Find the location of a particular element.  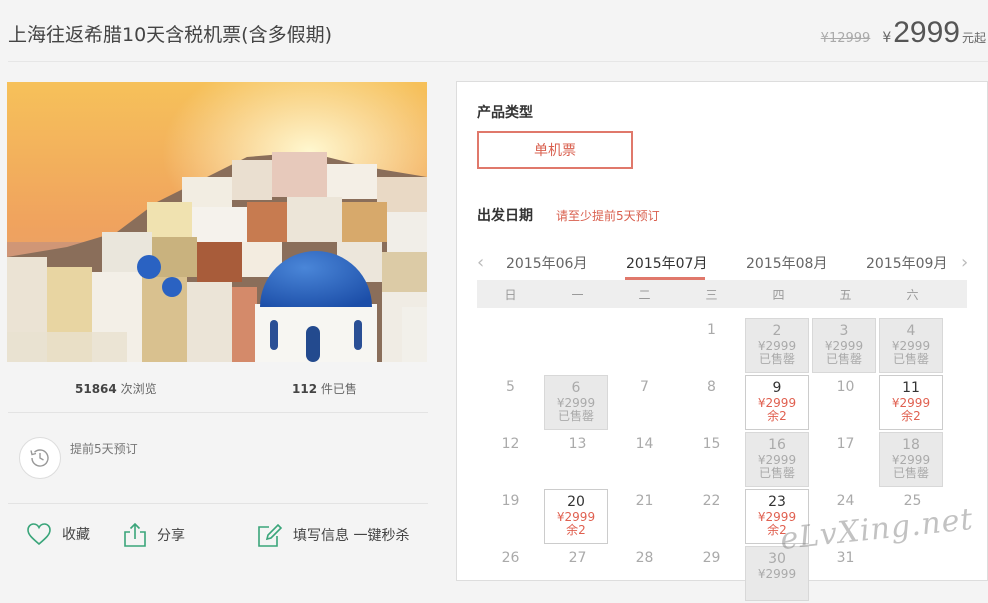

date-note: 请至少提前5天预订 is located at coordinates (608, 216).